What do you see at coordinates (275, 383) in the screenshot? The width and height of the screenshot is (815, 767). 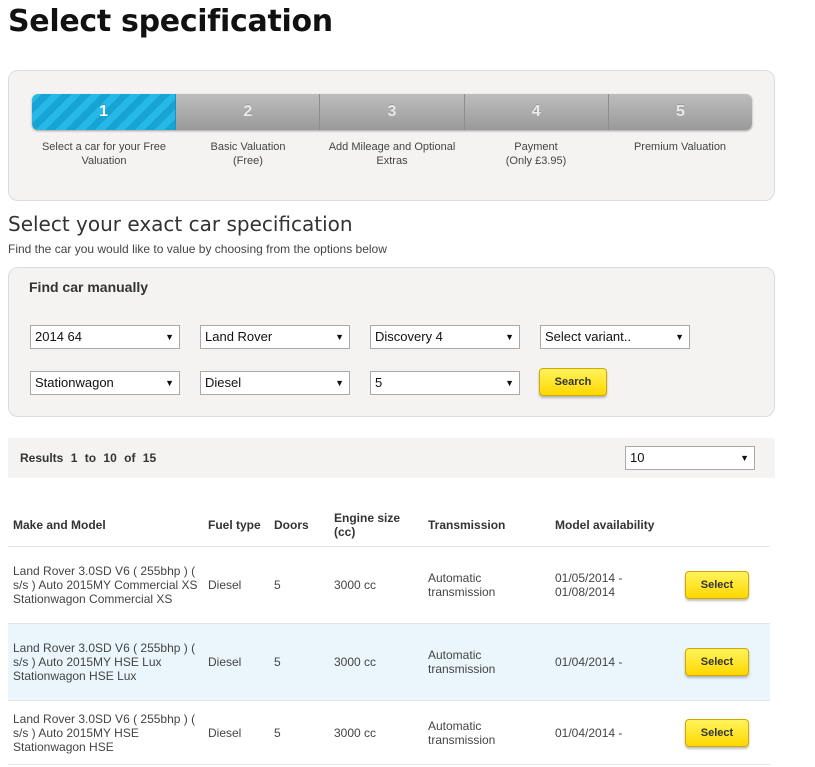 I see `fuel-select: Diesel ▼` at bounding box center [275, 383].